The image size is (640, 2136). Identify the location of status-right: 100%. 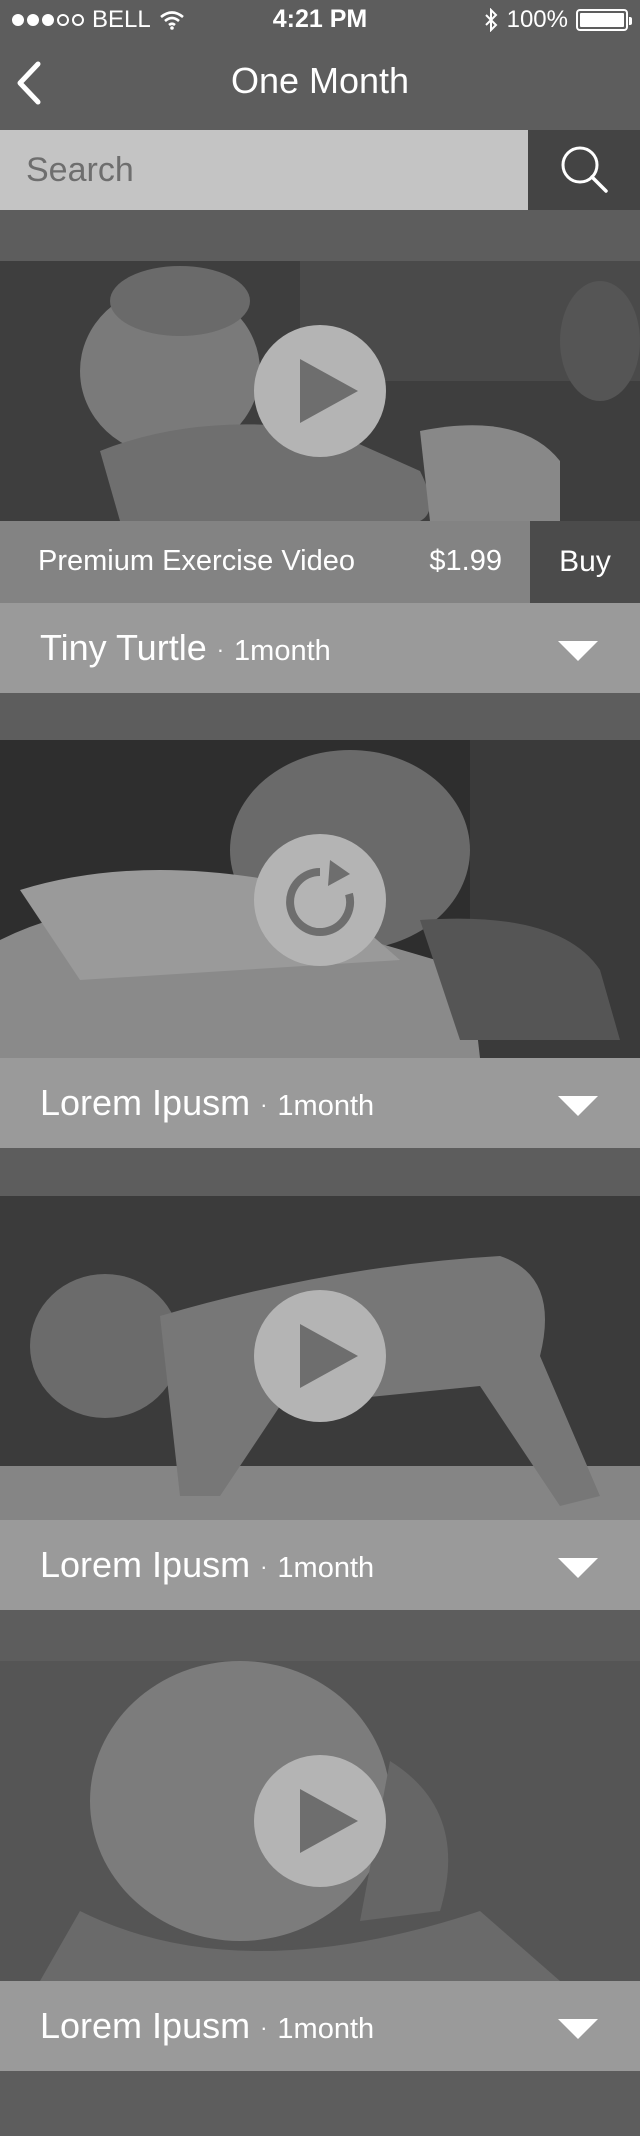
(557, 20).